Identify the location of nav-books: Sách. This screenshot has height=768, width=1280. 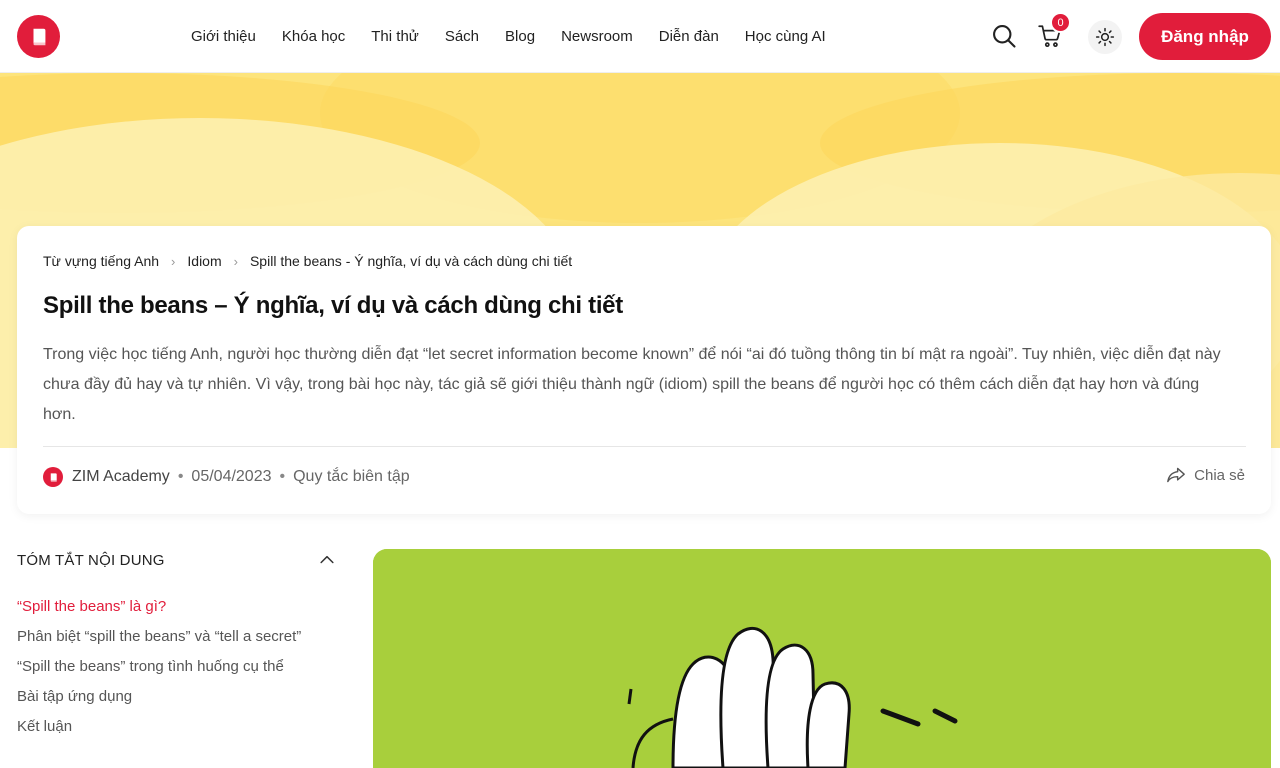
(462, 36).